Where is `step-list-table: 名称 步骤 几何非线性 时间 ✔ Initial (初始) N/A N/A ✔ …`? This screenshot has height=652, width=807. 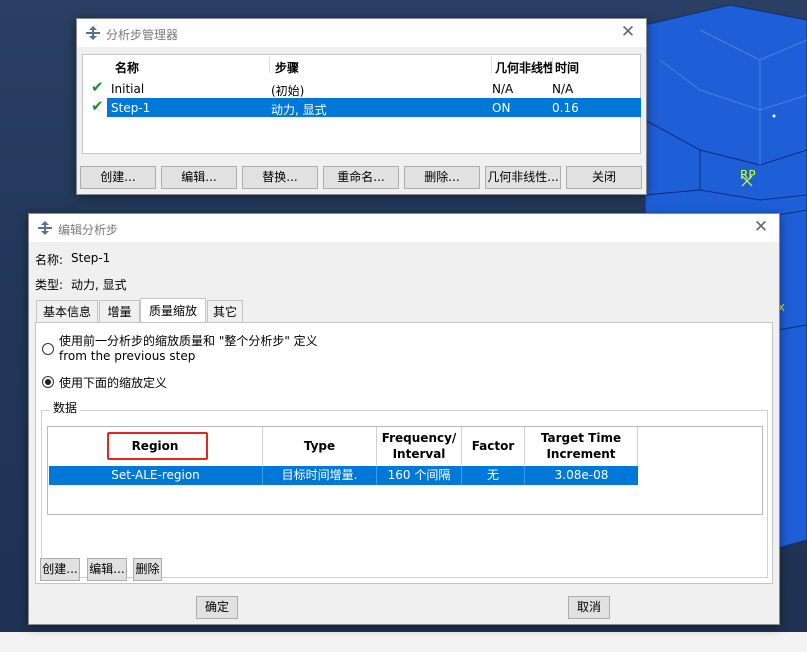 step-list-table: 名称 步骤 几何非线性 时间 ✔ Initial (初始) N/A N/A ✔ … is located at coordinates (361, 104).